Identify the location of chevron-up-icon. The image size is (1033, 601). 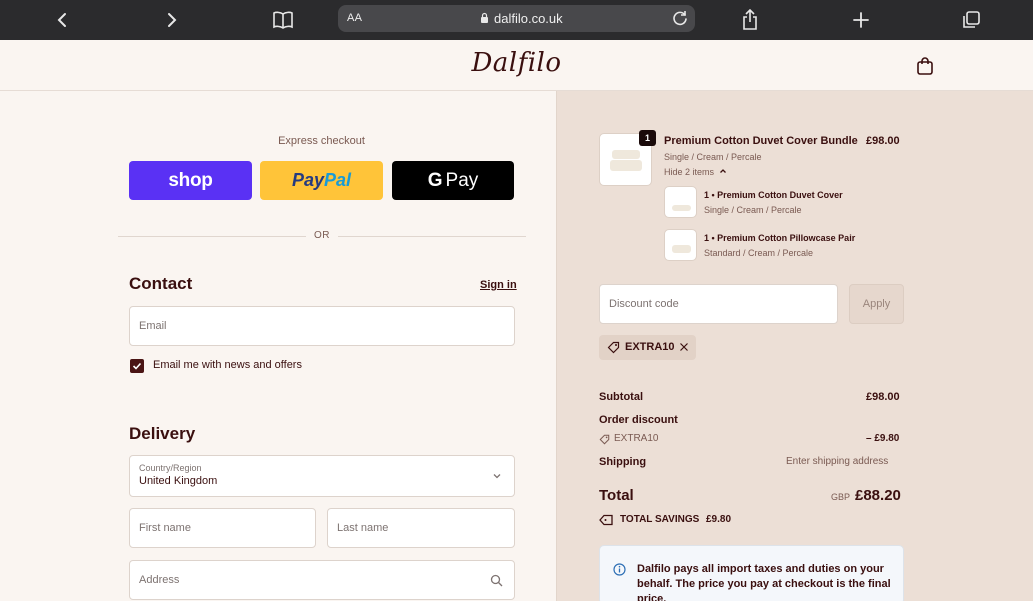
(722, 171).